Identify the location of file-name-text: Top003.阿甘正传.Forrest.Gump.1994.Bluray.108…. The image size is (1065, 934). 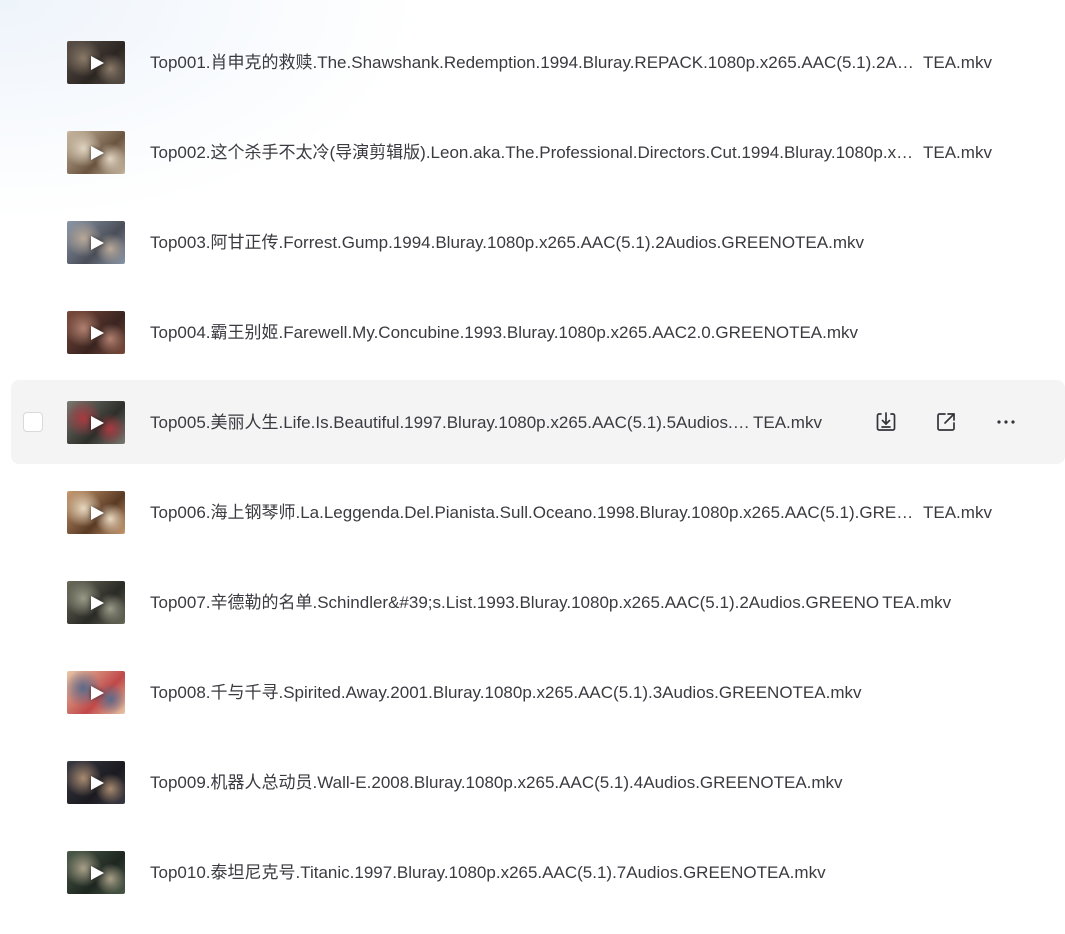
(507, 242).